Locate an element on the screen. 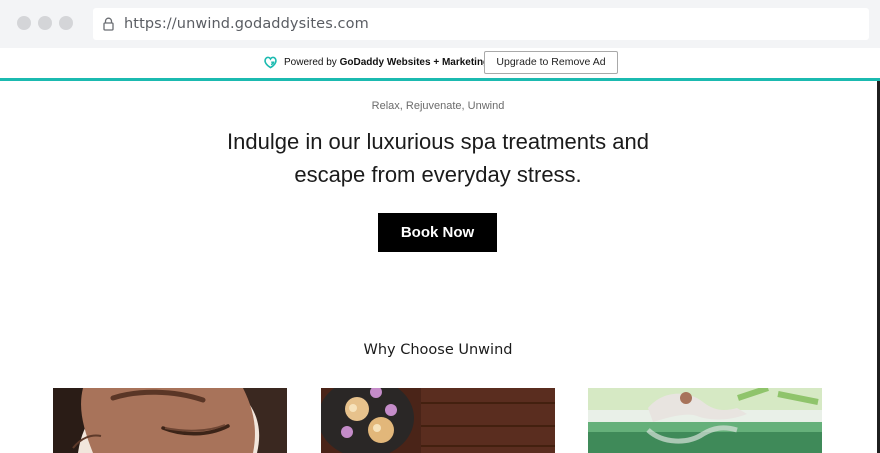 Image resolution: width=880 pixels, height=453 pixels. window-minimize-dot is located at coordinates (45, 23).